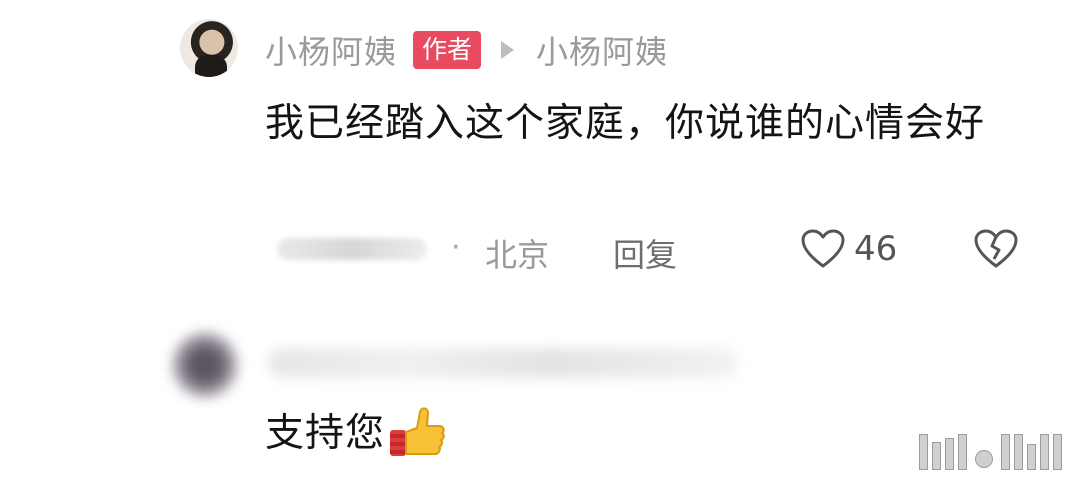  What do you see at coordinates (325, 433) in the screenshot?
I see `comment-text: 支持您` at bounding box center [325, 433].